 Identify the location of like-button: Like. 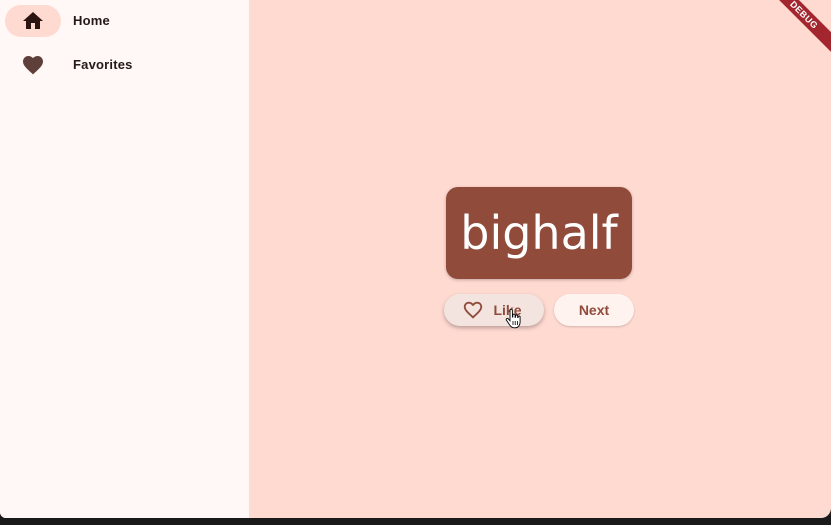
(494, 310).